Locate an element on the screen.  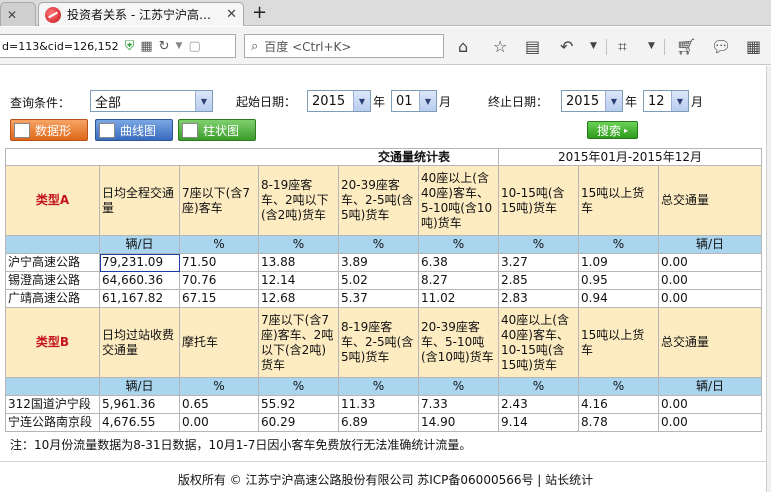
grid-menu-icon: ▦ is located at coordinates (753, 46).